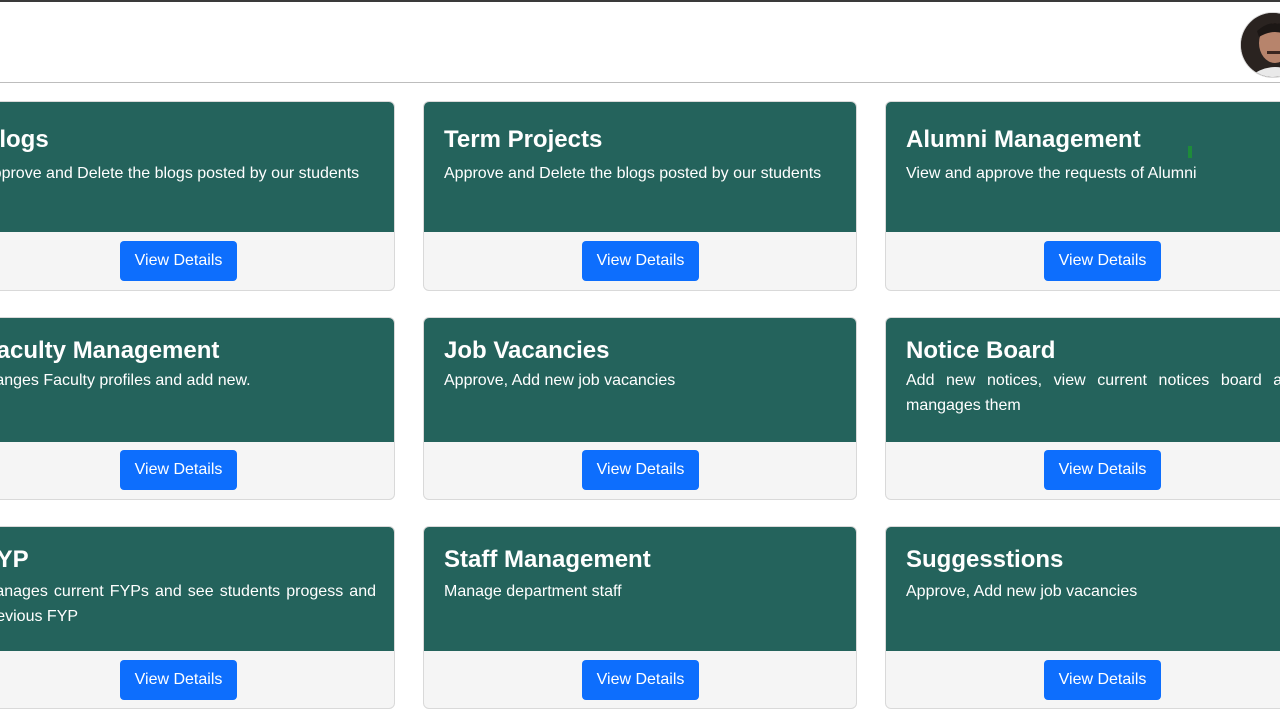 This screenshot has width=1280, height=720. What do you see at coordinates (527, 350) in the screenshot?
I see `card-title: Job Vacancies` at bounding box center [527, 350].